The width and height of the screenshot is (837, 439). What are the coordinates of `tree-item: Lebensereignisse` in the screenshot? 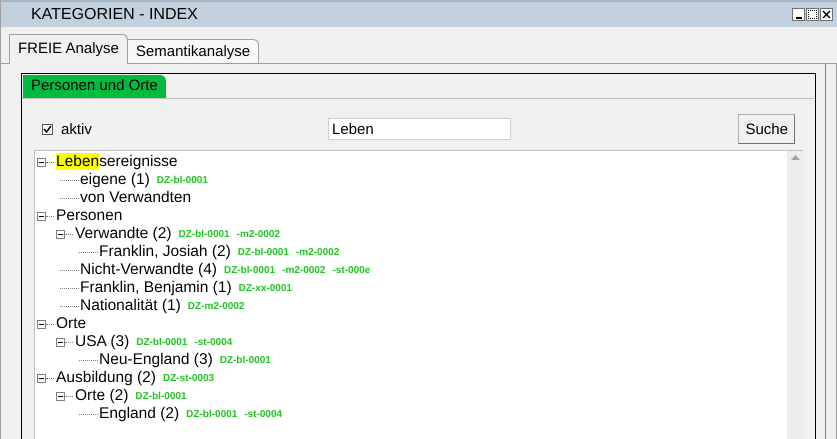 It's located at (117, 162).